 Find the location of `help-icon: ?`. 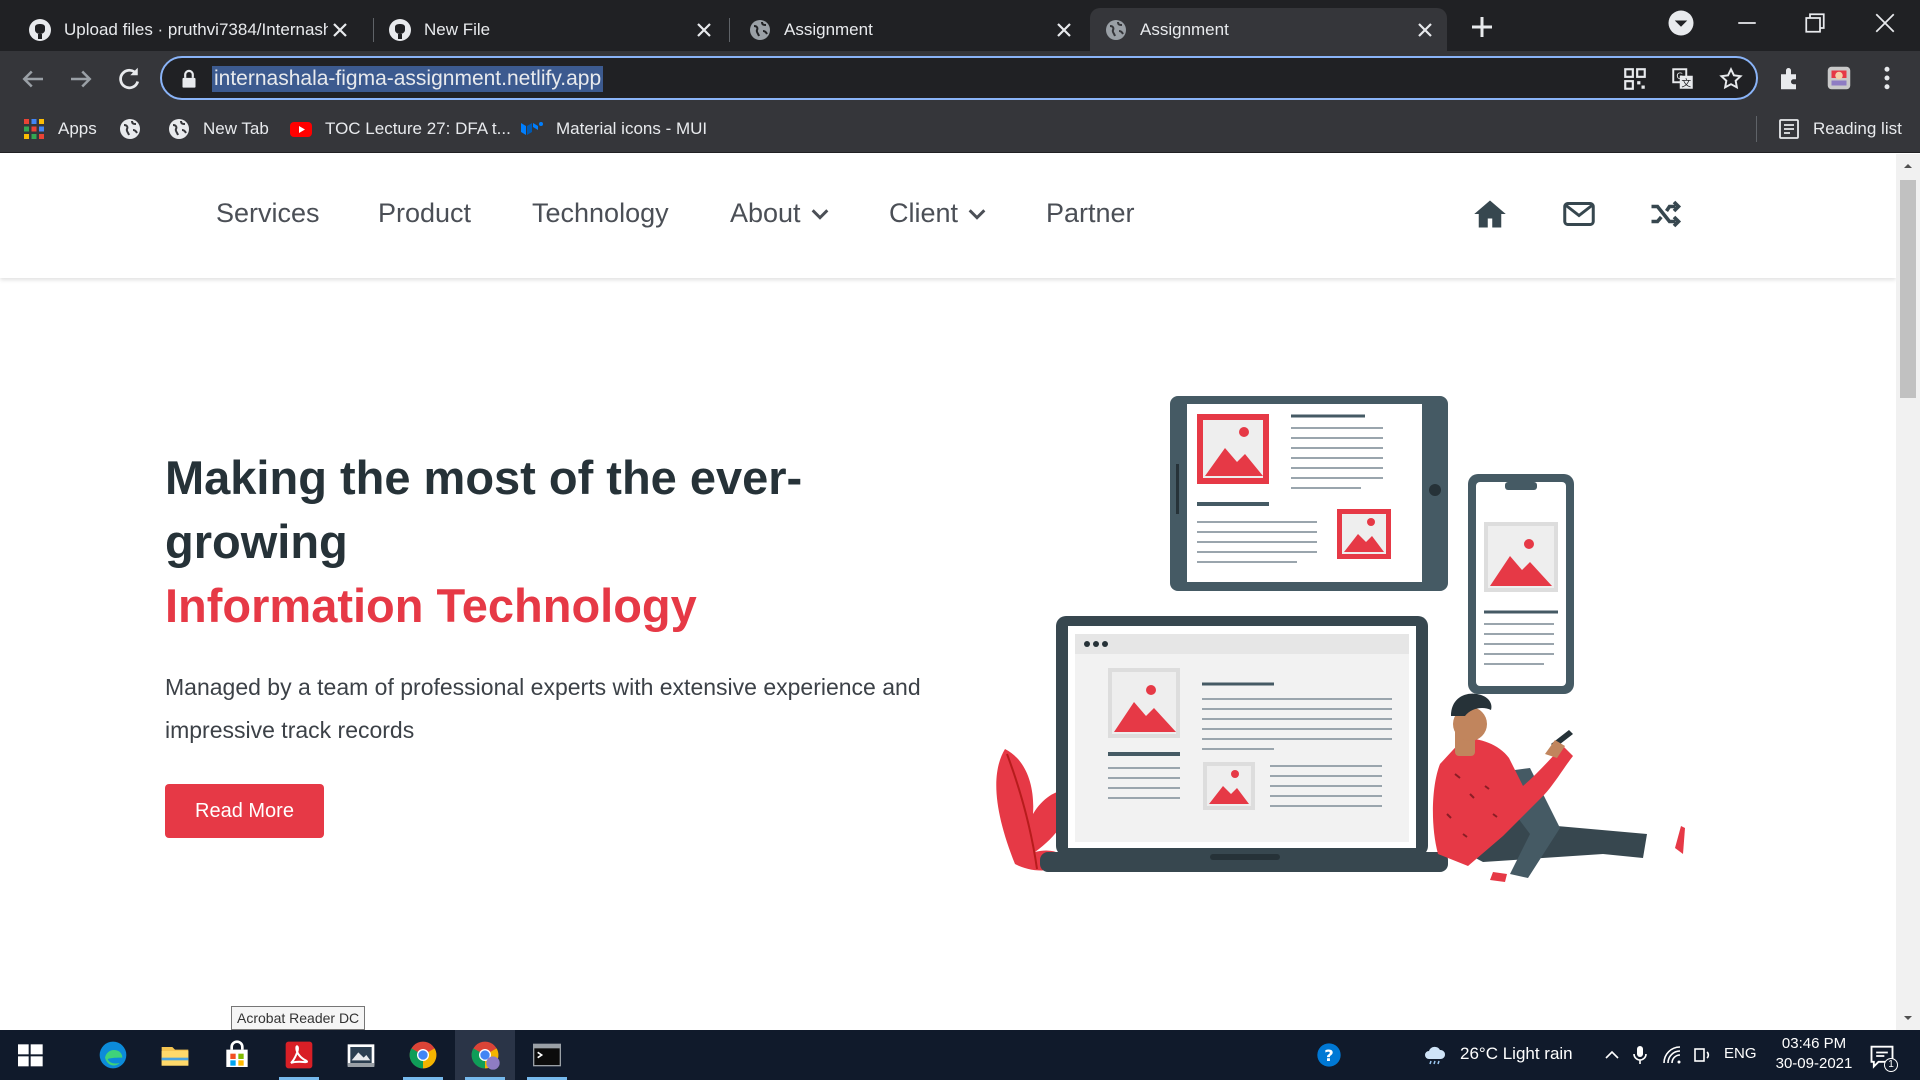

help-icon: ? is located at coordinates (1329, 1055).